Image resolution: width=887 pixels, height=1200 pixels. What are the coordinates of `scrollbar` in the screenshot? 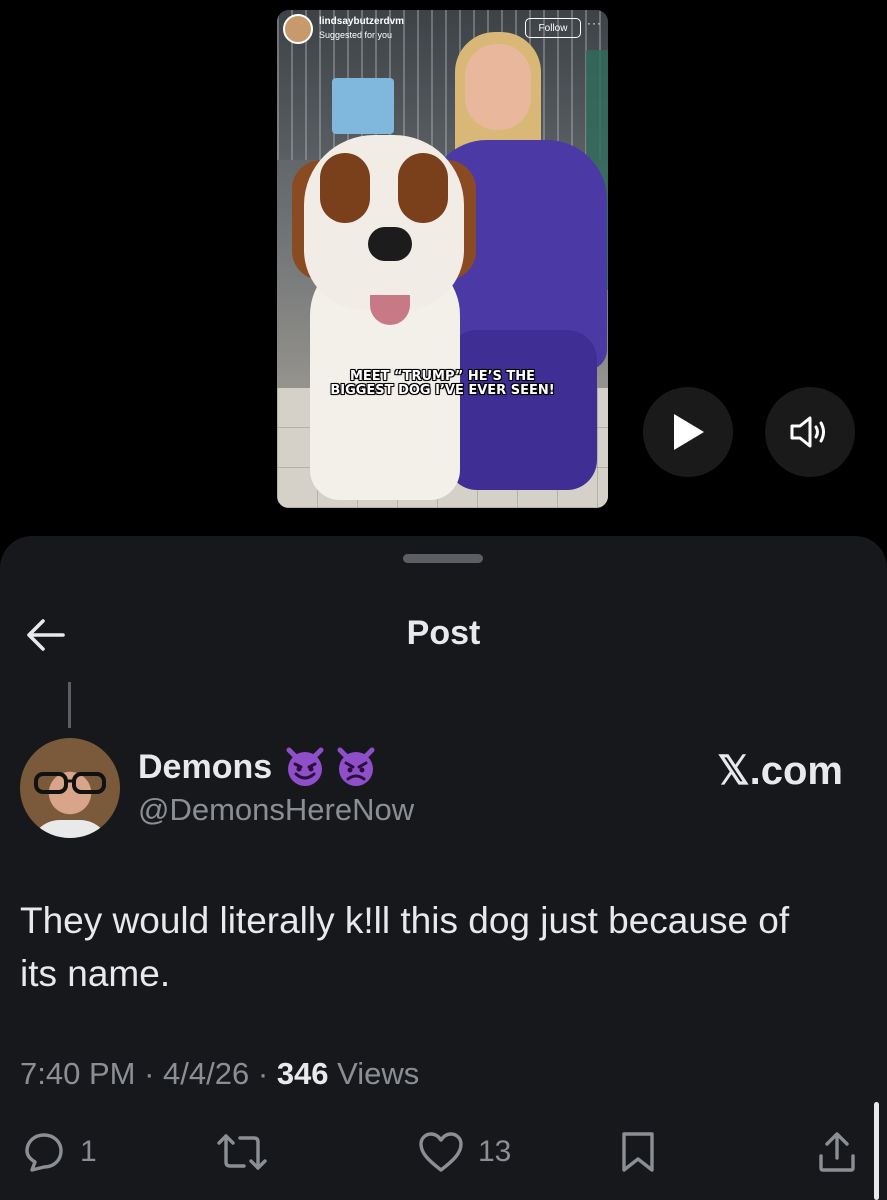 It's located at (876, 1151).